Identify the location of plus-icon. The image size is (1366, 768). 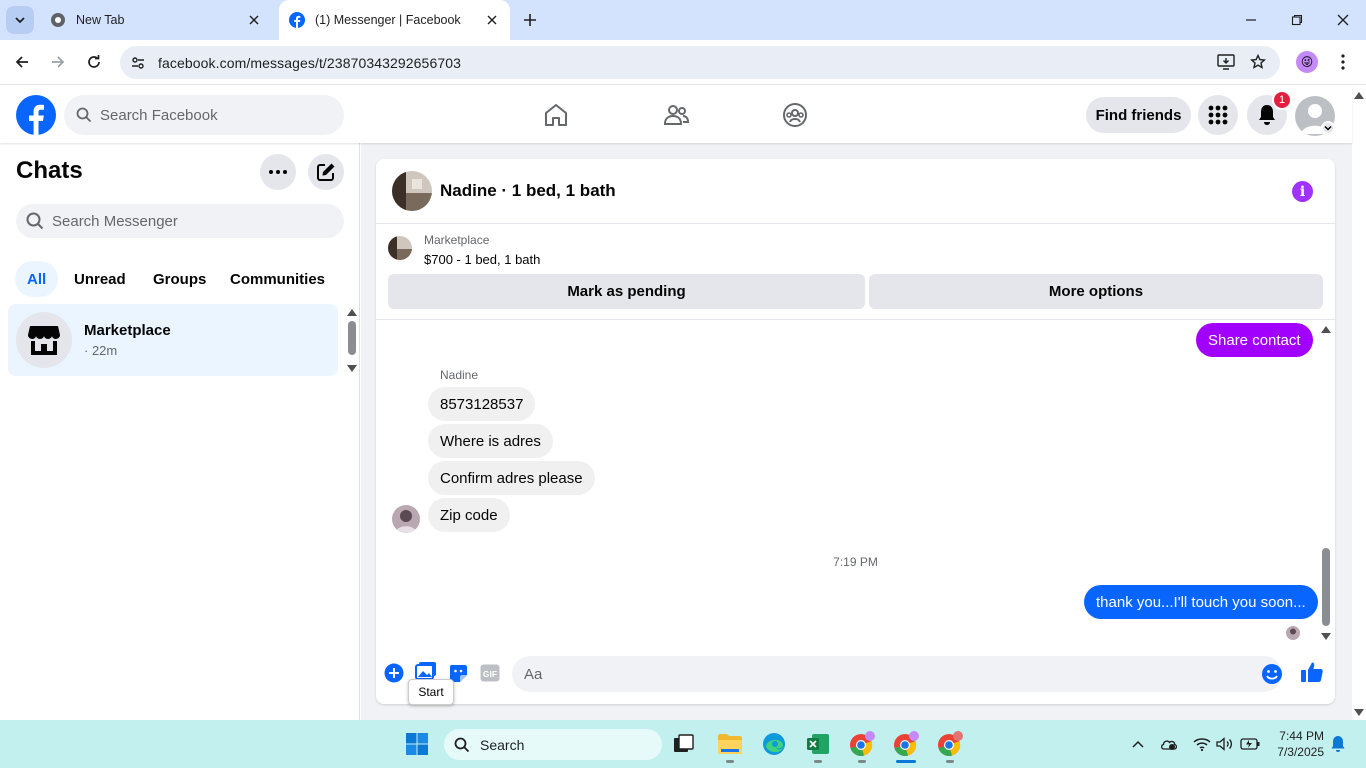
(530, 20).